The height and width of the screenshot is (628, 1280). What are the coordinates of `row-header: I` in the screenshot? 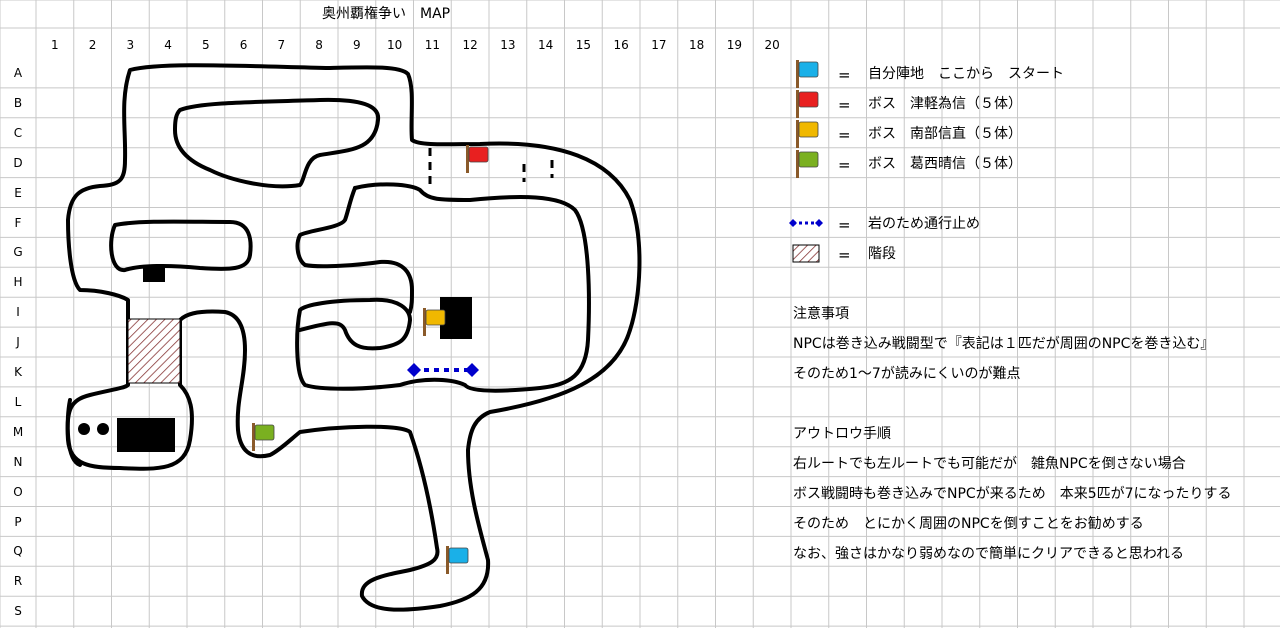 It's located at (18, 312).